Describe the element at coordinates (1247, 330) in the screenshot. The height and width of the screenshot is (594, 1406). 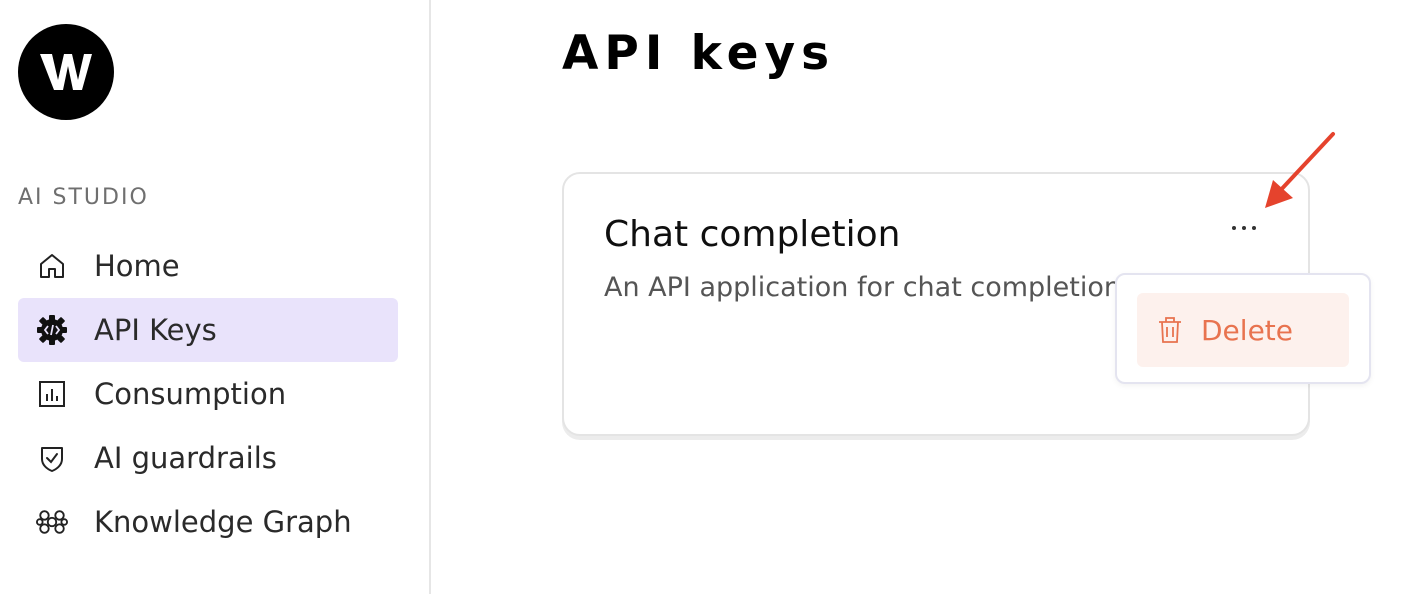
I see `delete-label: Delete` at that location.